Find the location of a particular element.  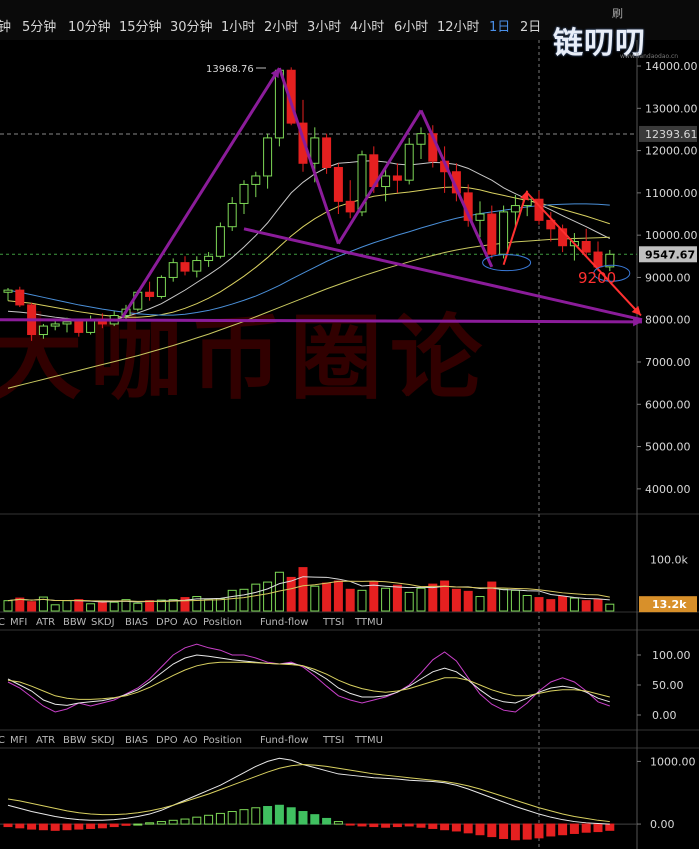

timeframe-tab: 2日 is located at coordinates (530, 25).